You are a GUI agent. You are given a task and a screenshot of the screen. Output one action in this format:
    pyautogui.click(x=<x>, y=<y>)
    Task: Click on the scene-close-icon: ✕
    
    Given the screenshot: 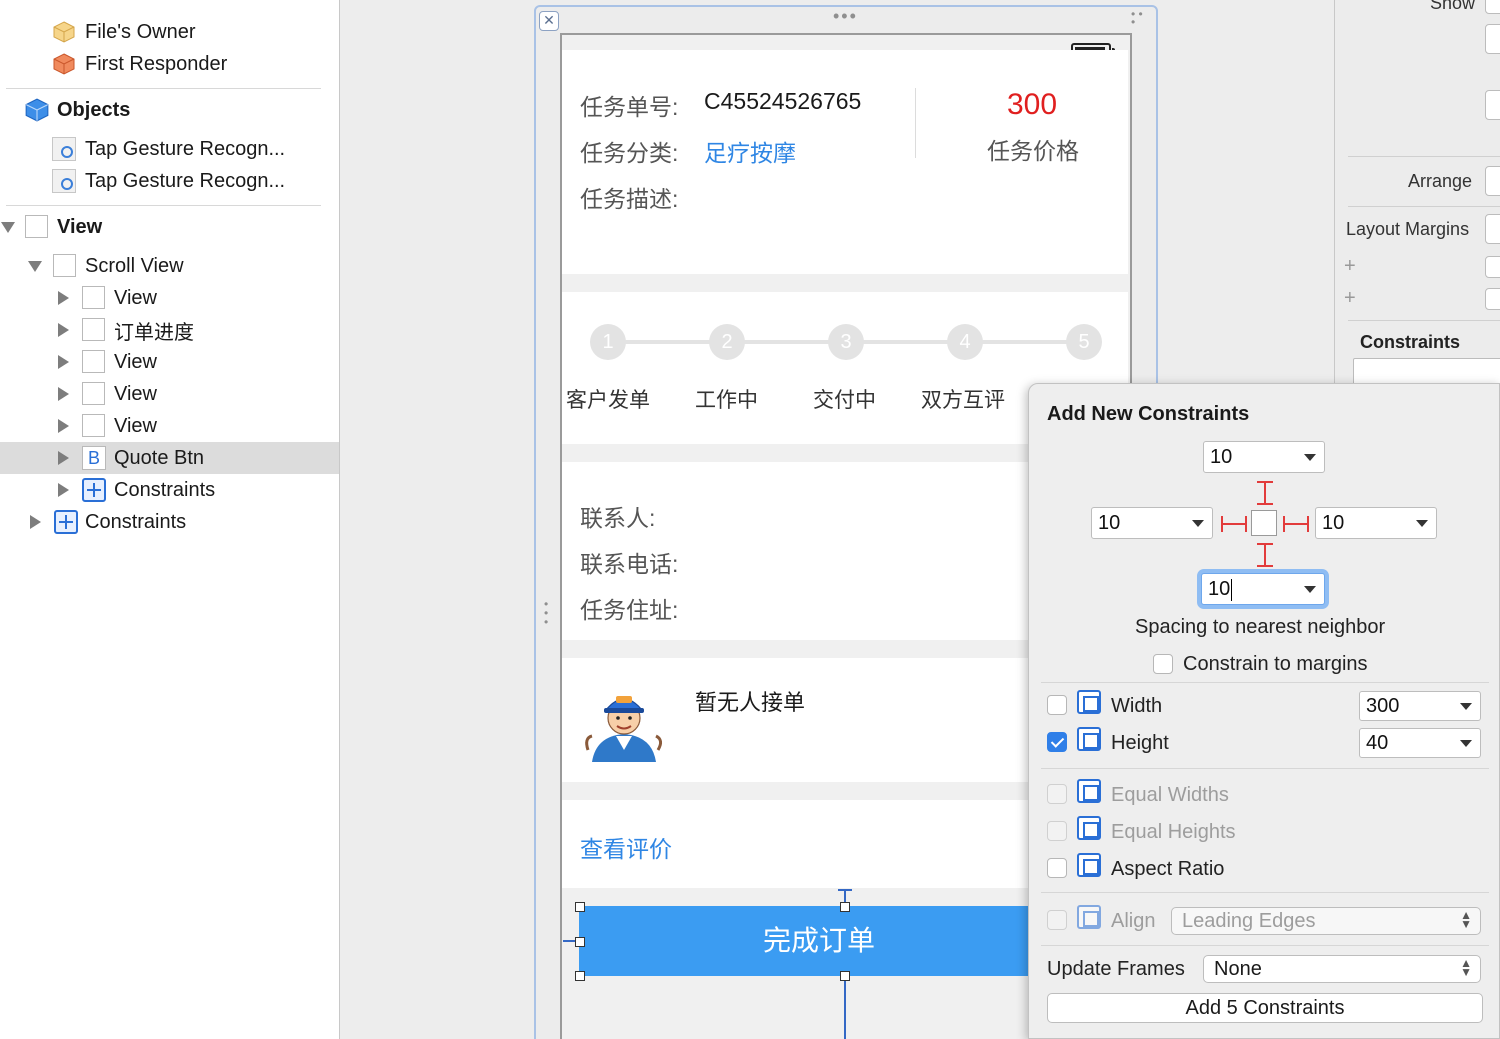 What is the action you would take?
    pyautogui.click(x=549, y=21)
    